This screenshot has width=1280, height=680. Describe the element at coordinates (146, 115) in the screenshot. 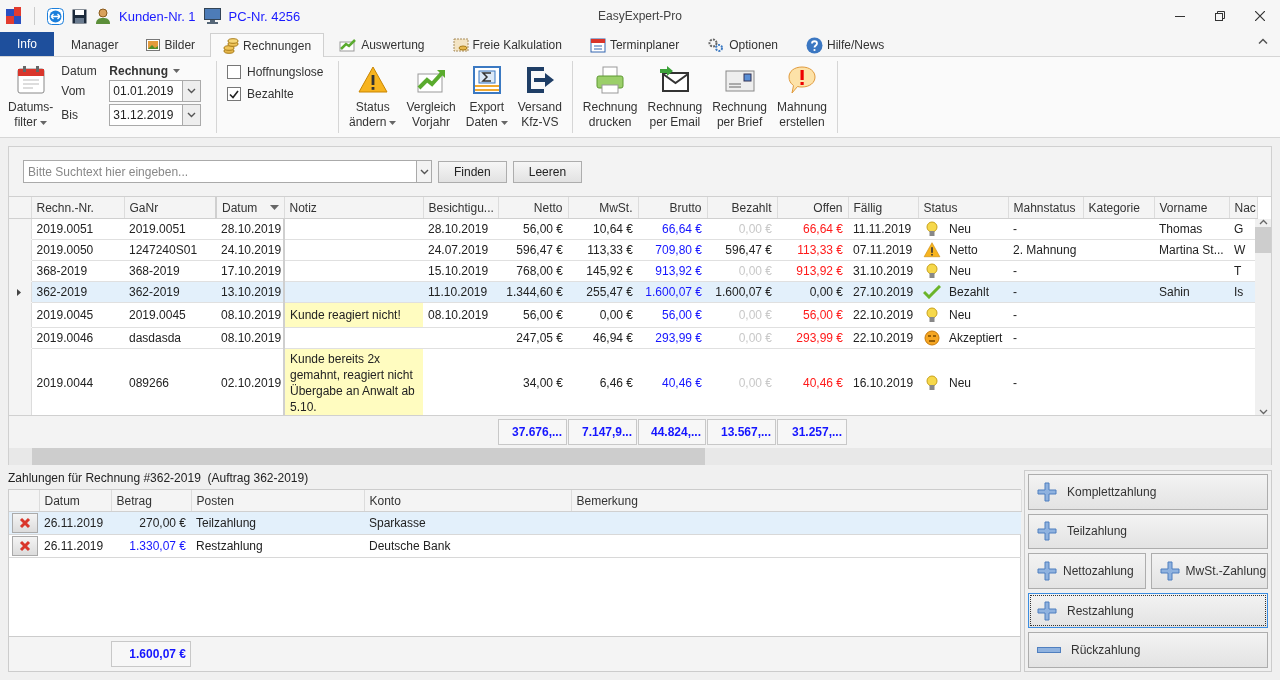

I see `date-field: 31.12.2019` at that location.